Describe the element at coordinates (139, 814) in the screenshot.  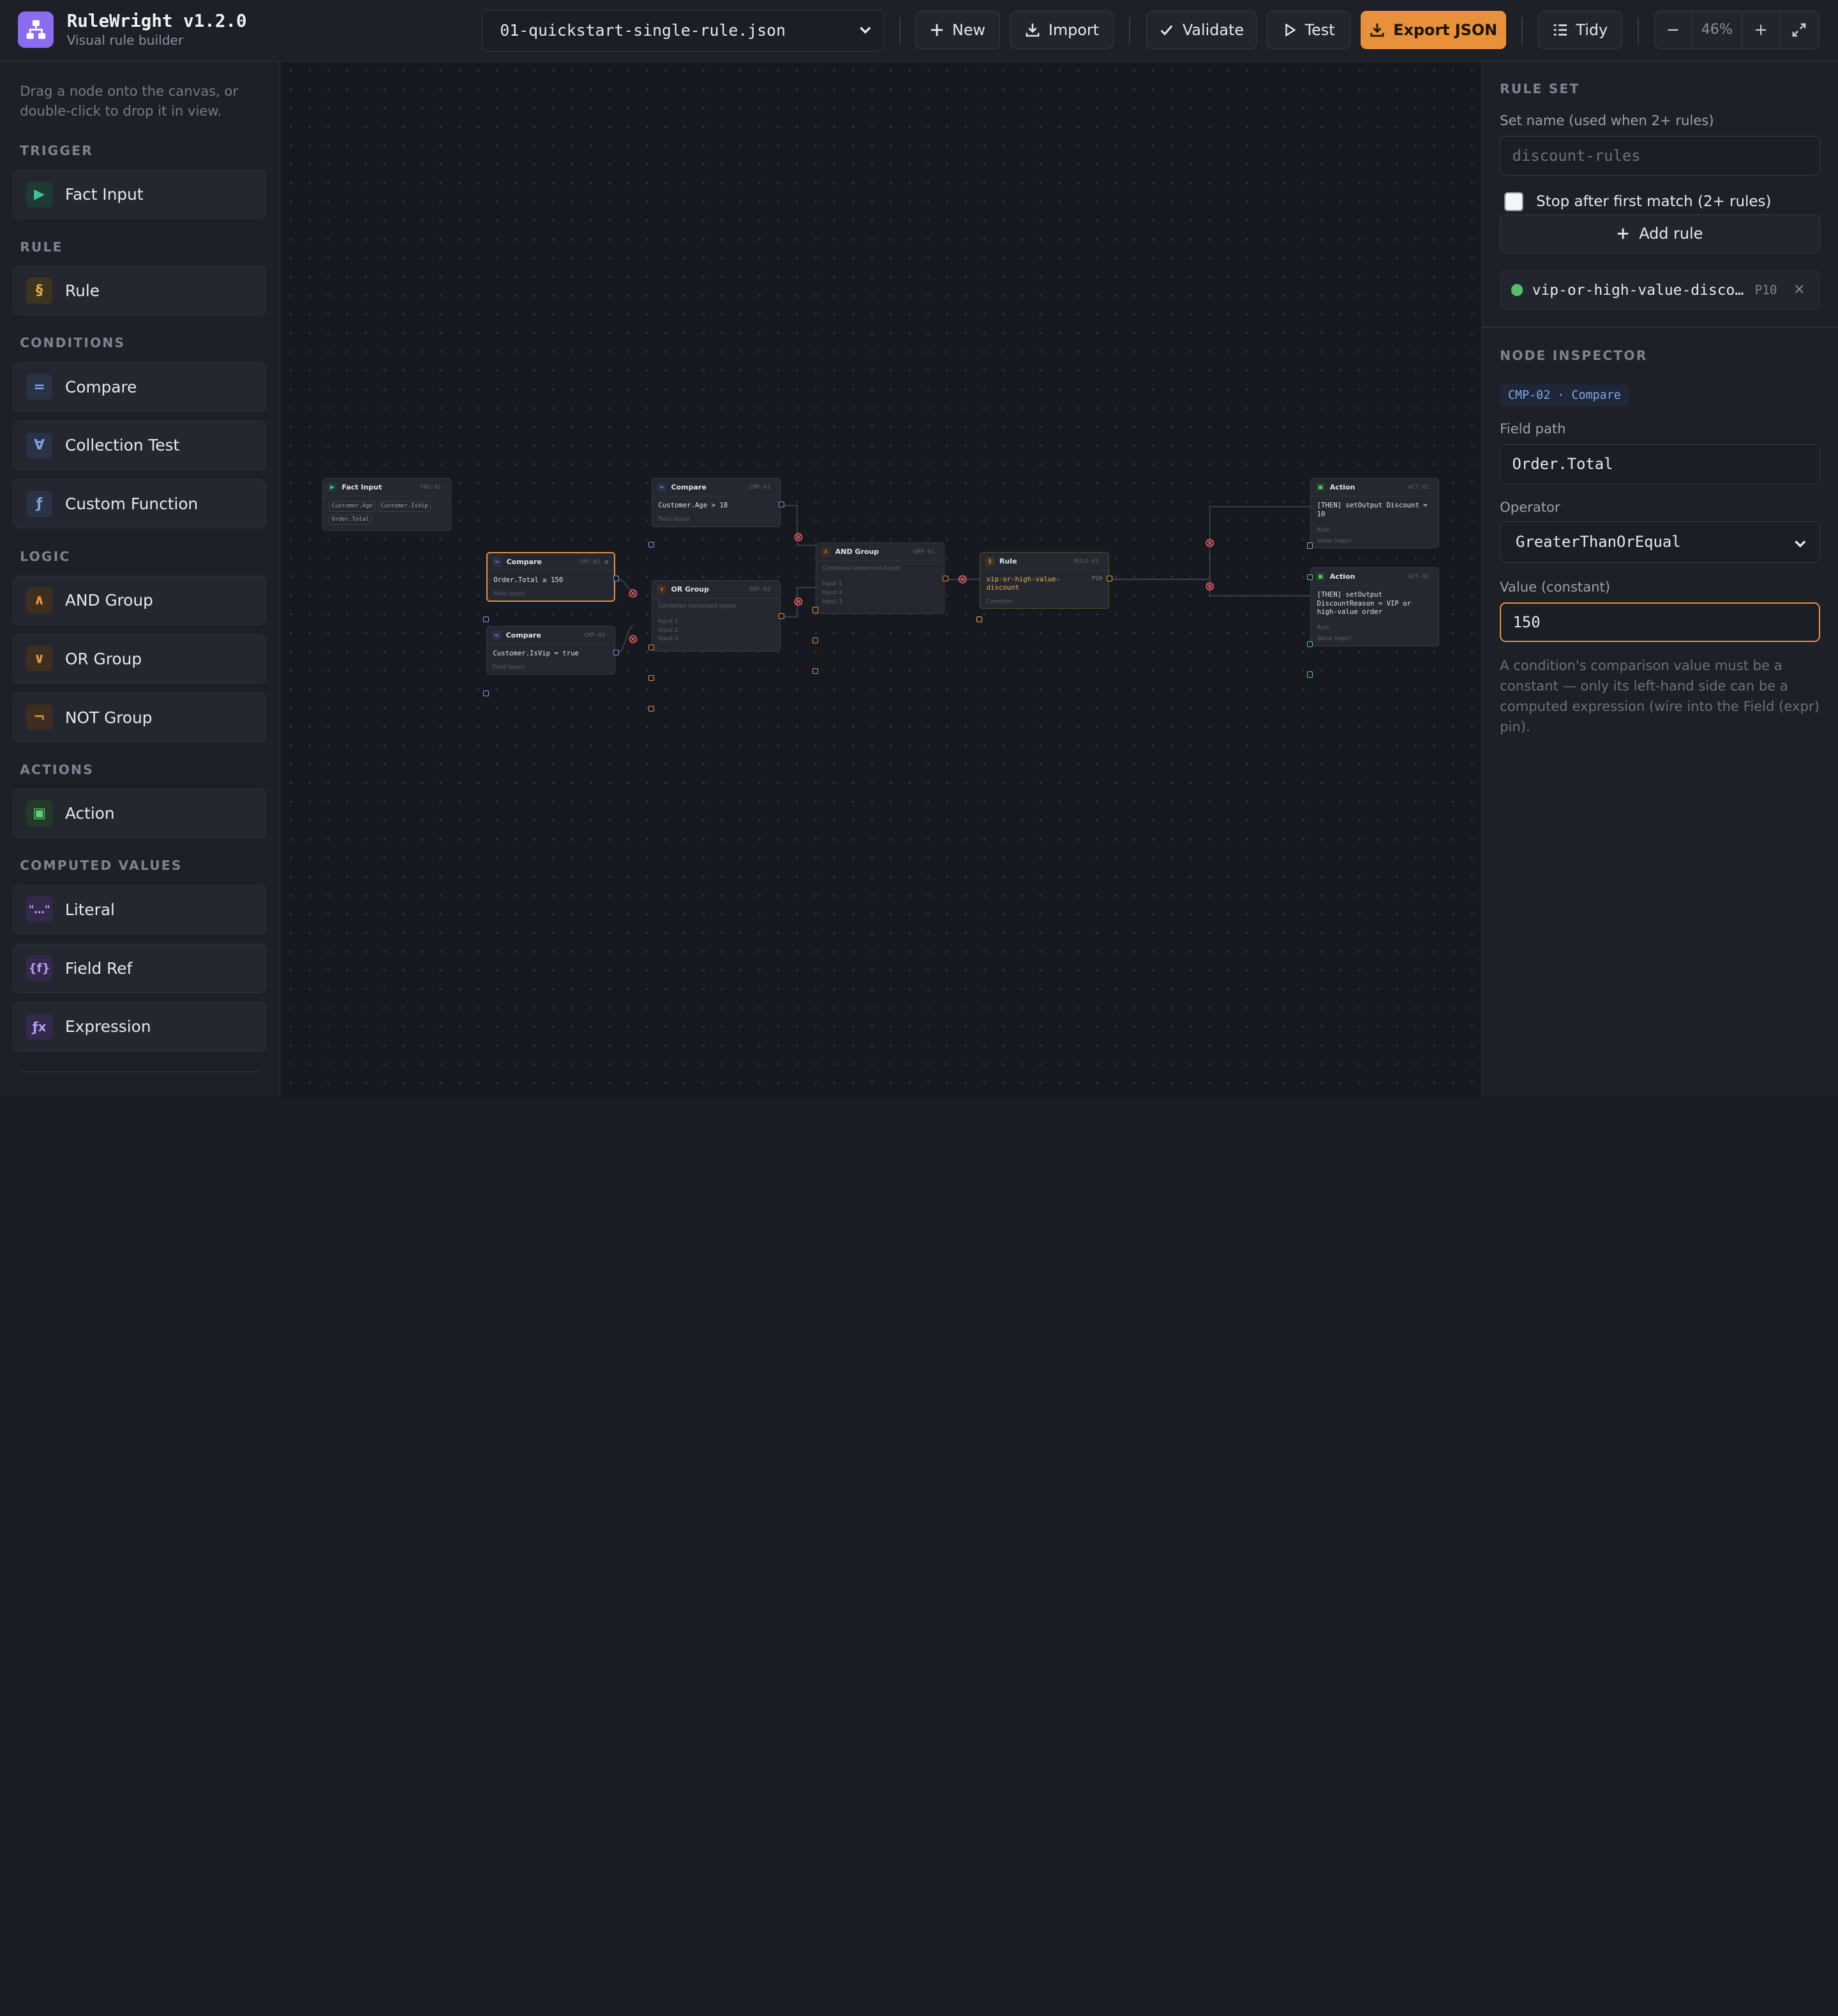
I see `palette-item-action: ▣ Action` at that location.